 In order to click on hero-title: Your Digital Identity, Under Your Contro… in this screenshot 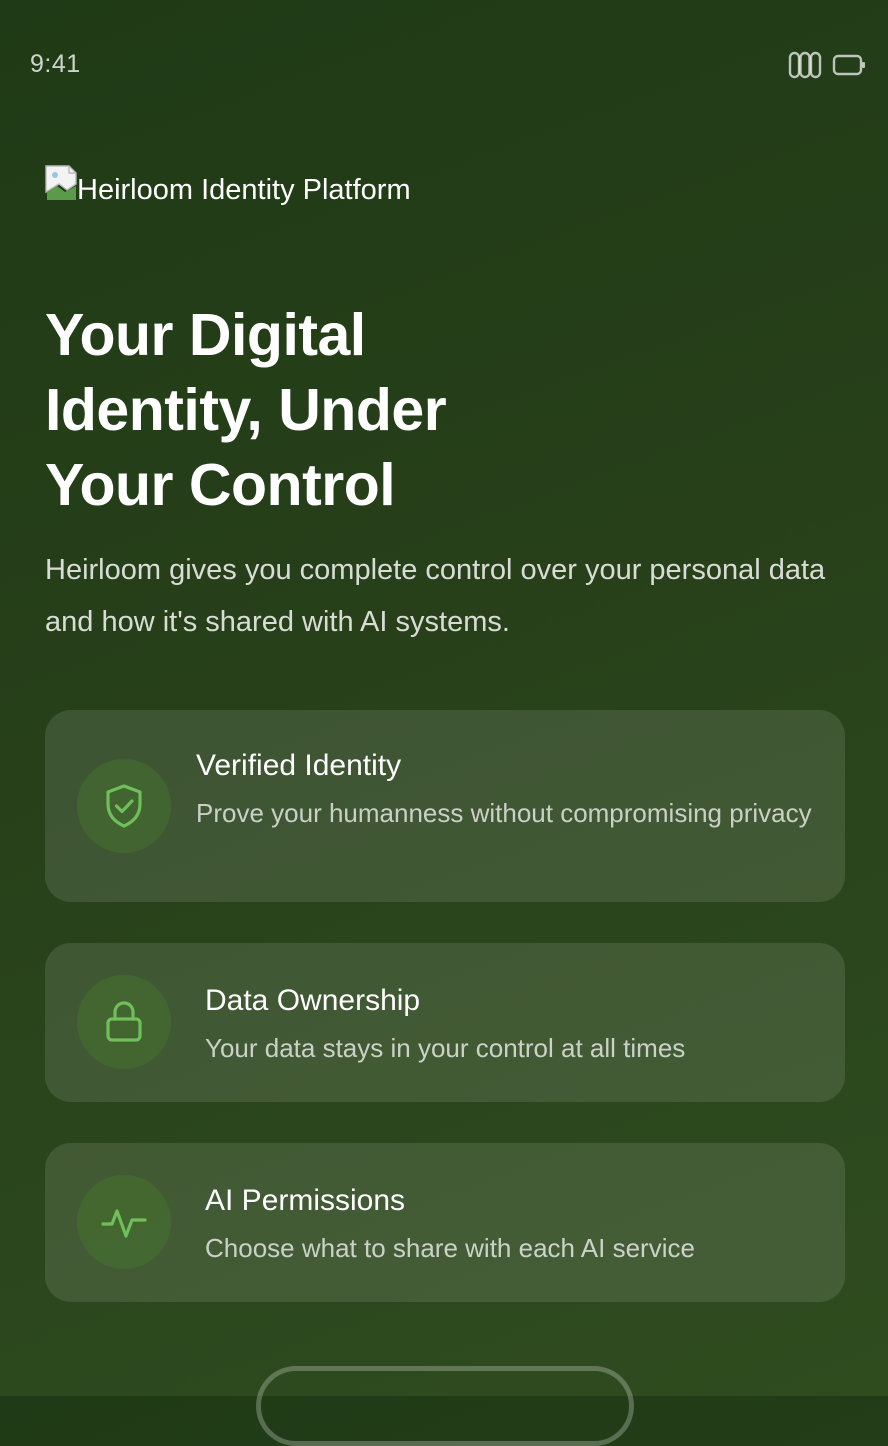, I will do `click(246, 410)`.